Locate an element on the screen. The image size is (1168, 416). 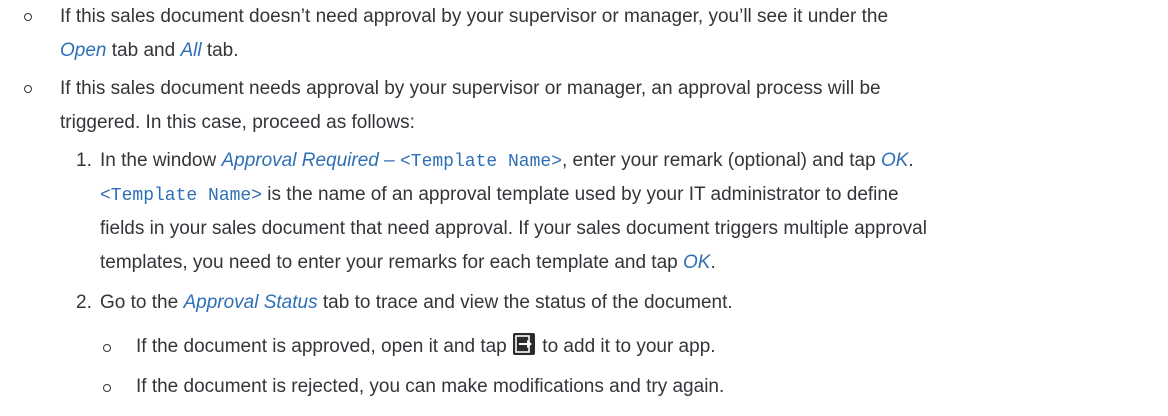
text: Go to the is located at coordinates (142, 302).